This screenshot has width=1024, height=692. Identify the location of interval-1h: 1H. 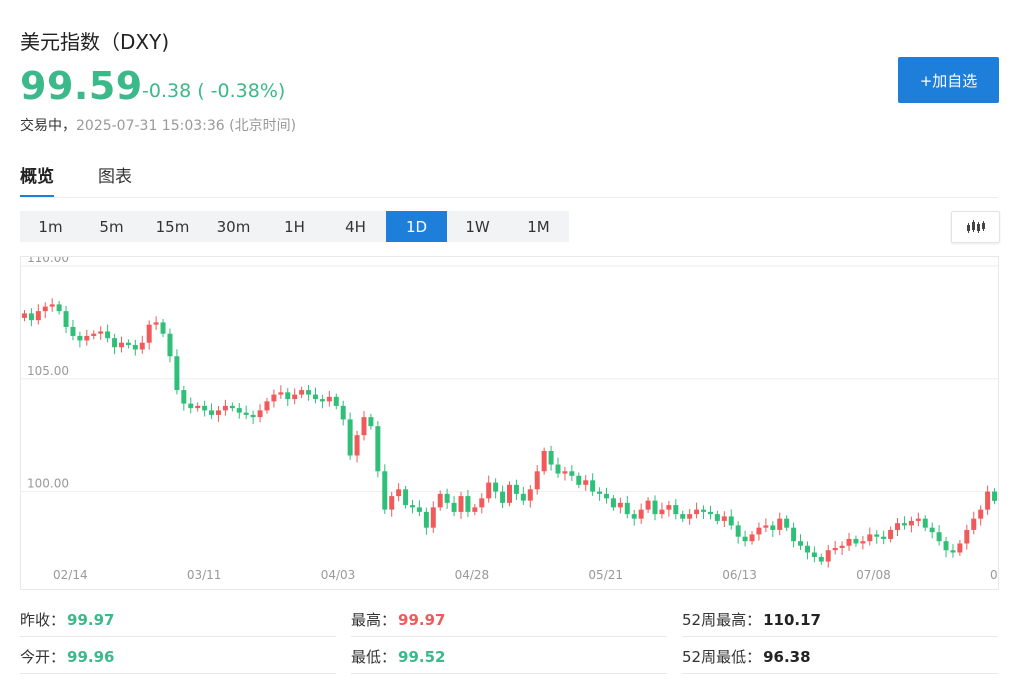
(294, 226).